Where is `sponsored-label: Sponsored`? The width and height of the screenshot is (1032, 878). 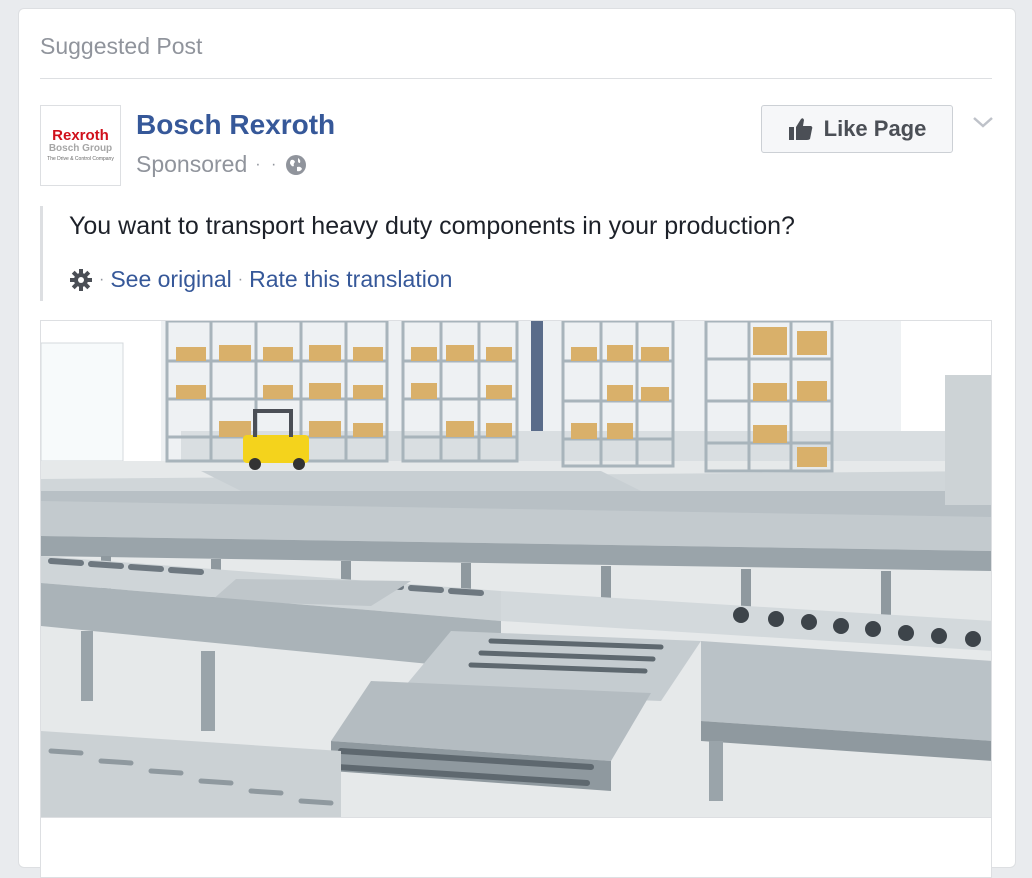 sponsored-label: Sponsored is located at coordinates (191, 164).